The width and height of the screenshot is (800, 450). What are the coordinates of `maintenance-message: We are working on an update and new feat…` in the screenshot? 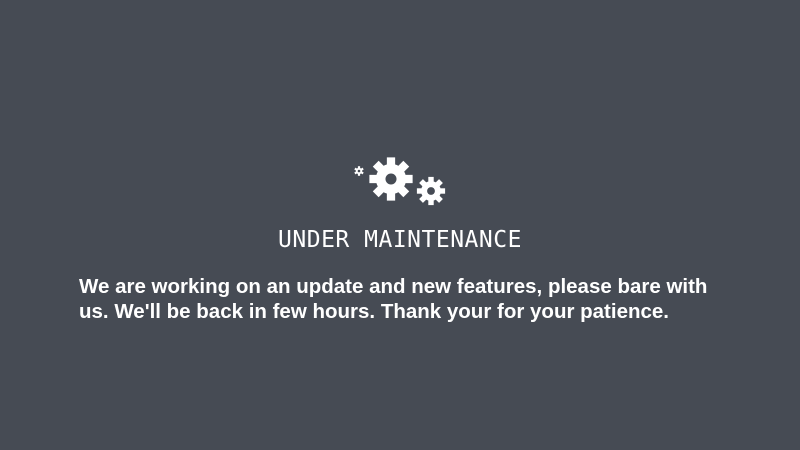 It's located at (393, 299).